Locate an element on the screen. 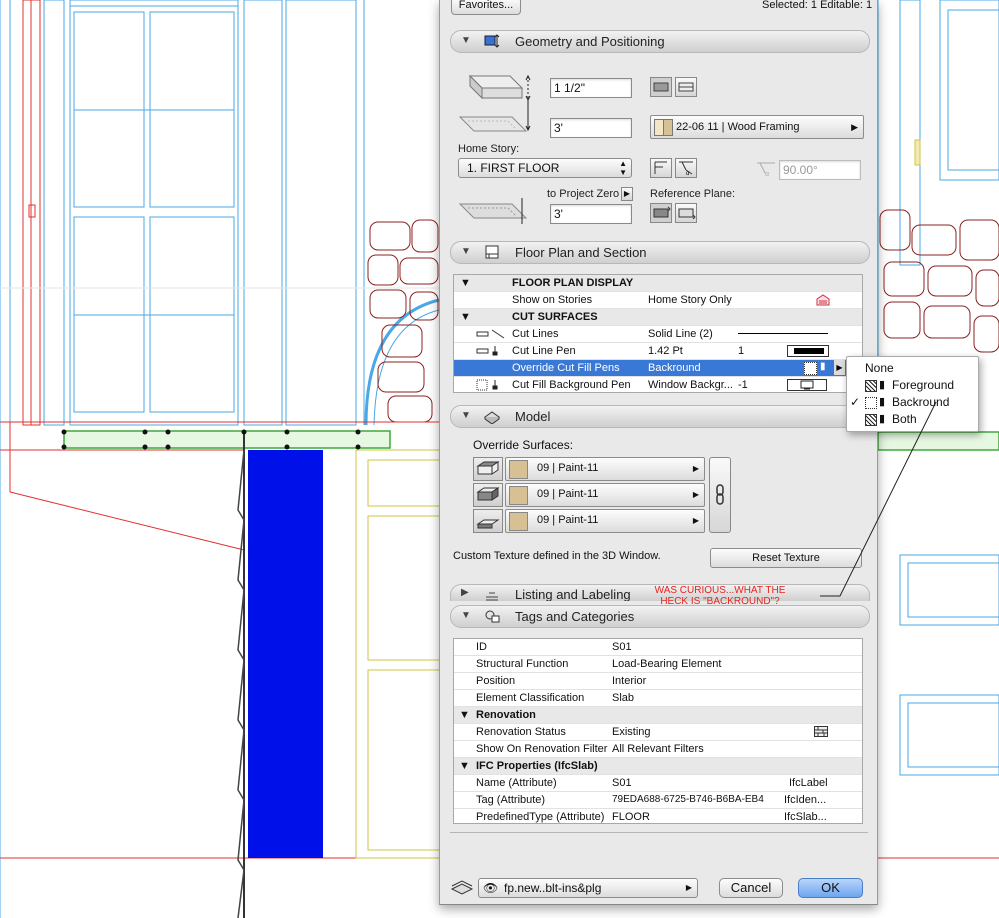  project-zero-field: 3' is located at coordinates (591, 214).